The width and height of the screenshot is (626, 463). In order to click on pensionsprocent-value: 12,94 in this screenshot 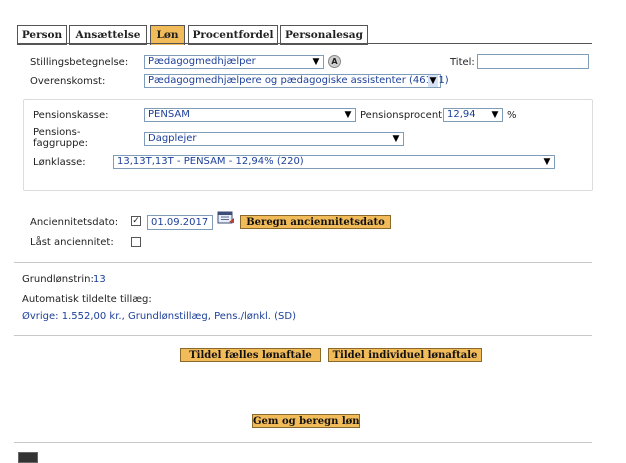, I will do `click(461, 114)`.